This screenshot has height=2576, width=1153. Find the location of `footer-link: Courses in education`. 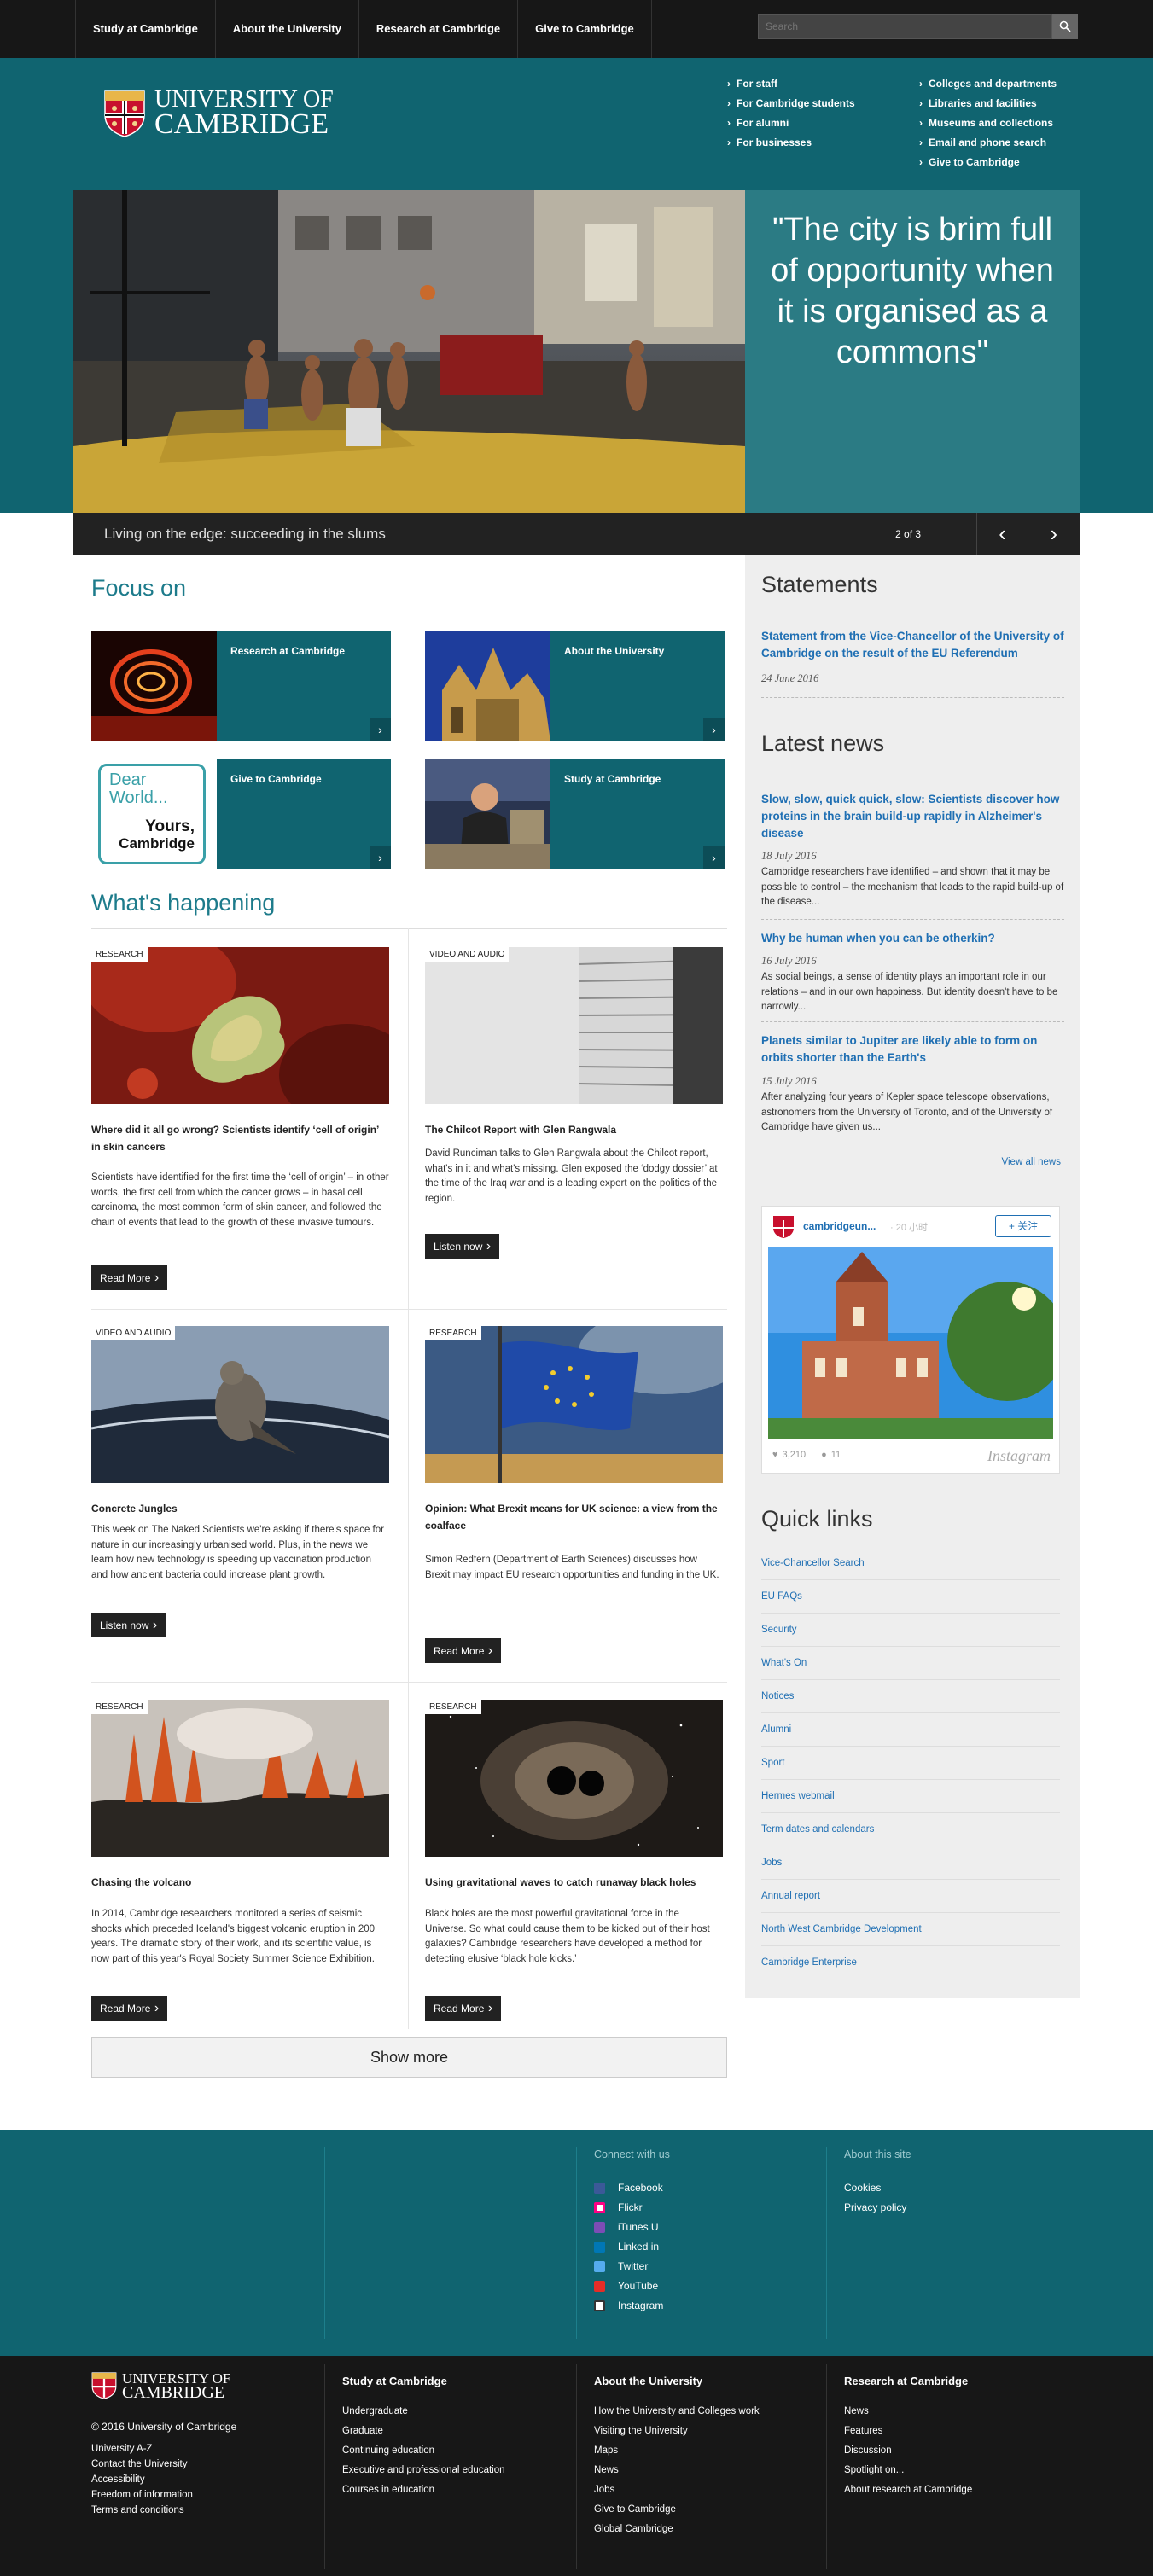

footer-link: Courses in education is located at coordinates (424, 2490).